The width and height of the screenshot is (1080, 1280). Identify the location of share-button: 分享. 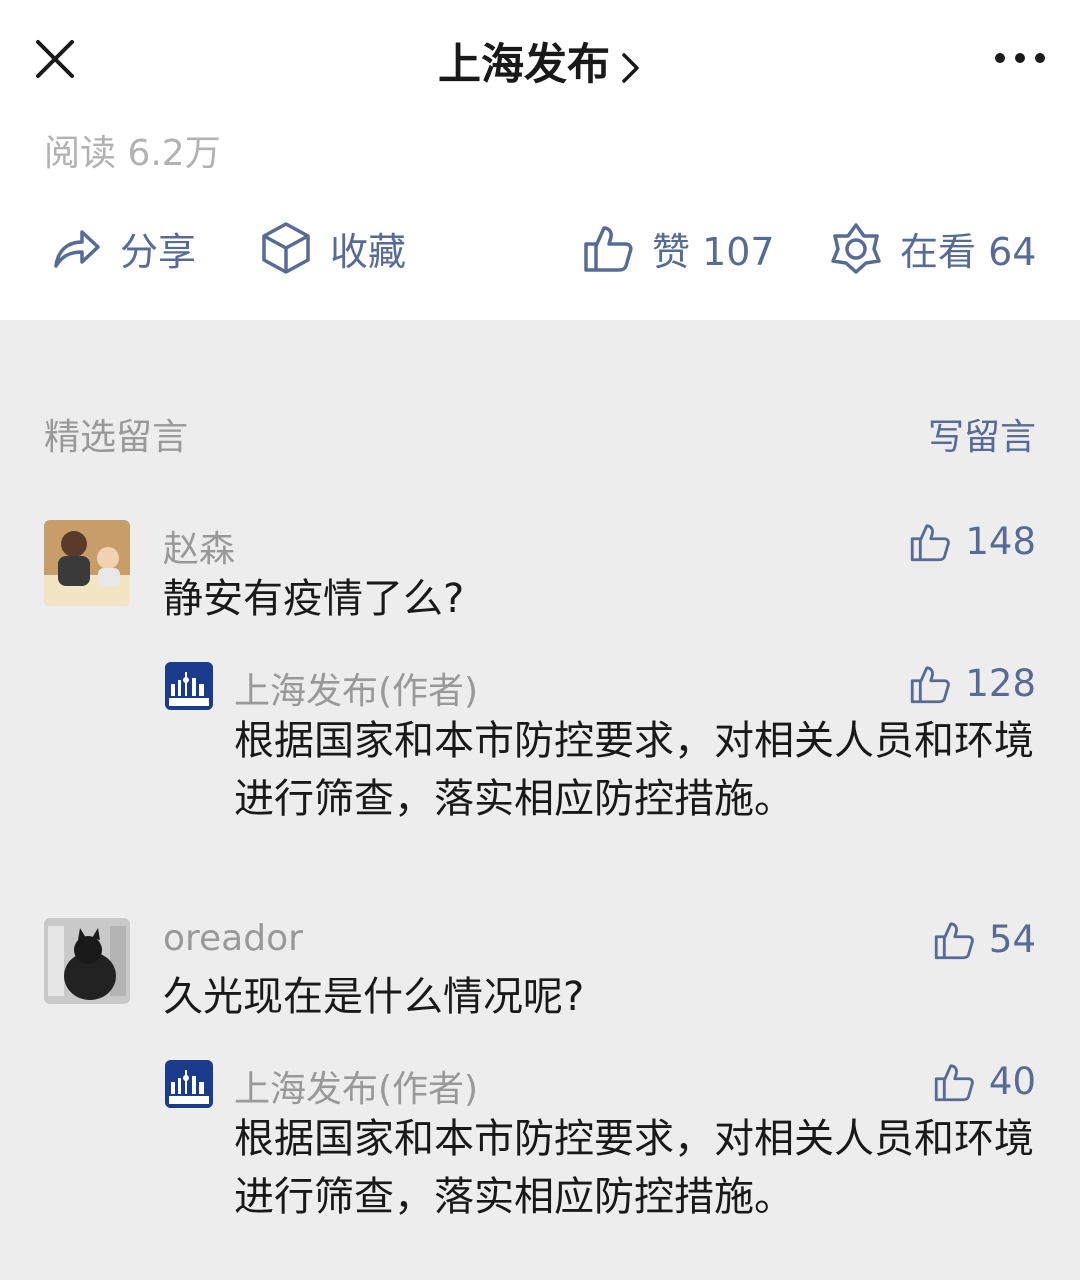
(123, 248).